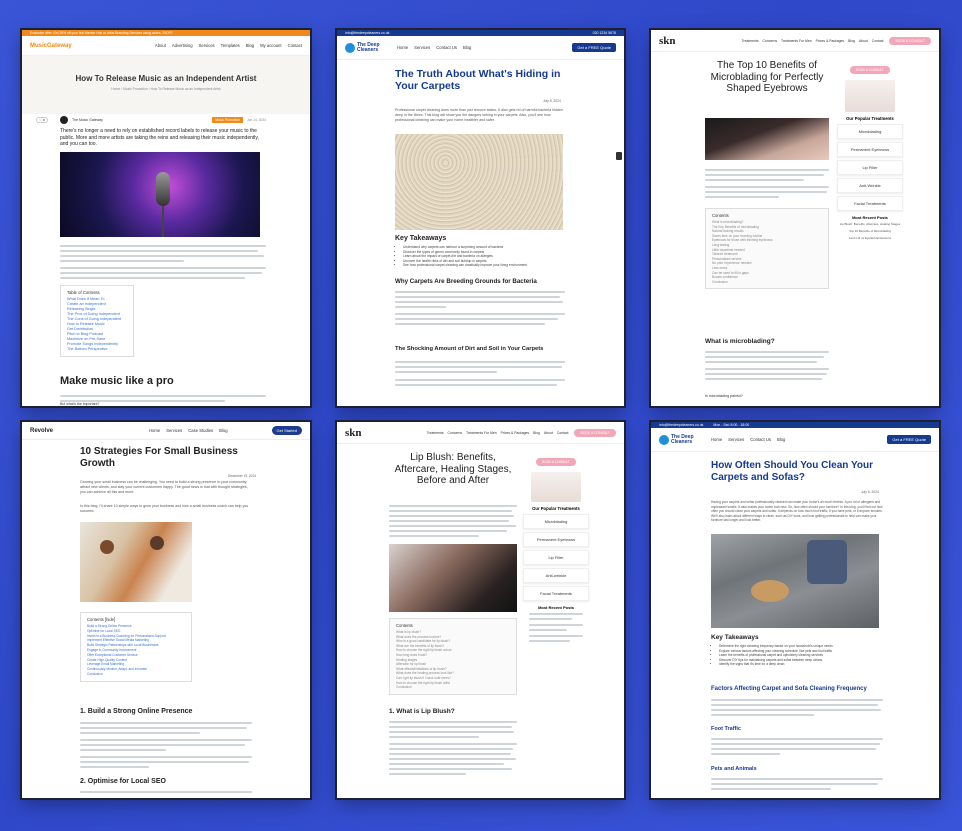 The width and height of the screenshot is (962, 831). I want to click on sidebar-item-anti-wrinkle: Anti-wrinkle, so click(556, 575).